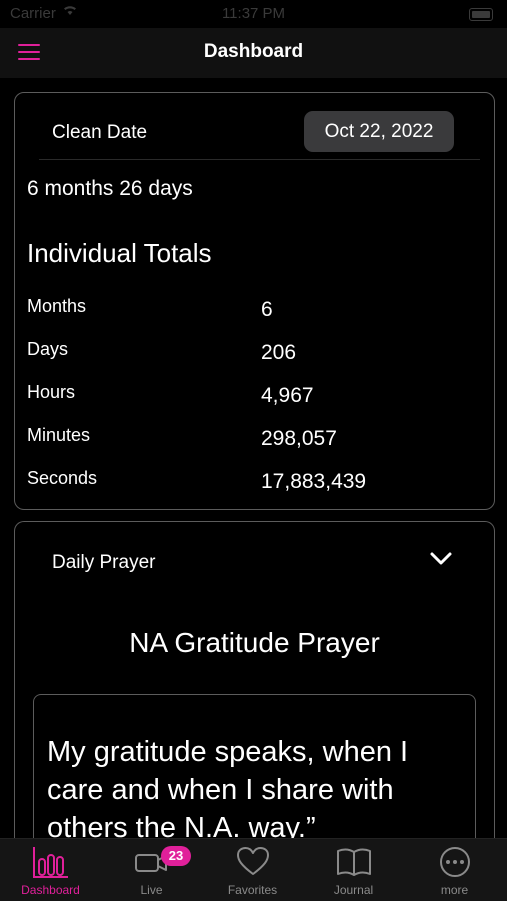 Image resolution: width=507 pixels, height=901 pixels. Describe the element at coordinates (176, 856) in the screenshot. I see `live-count-badge: 23` at that location.